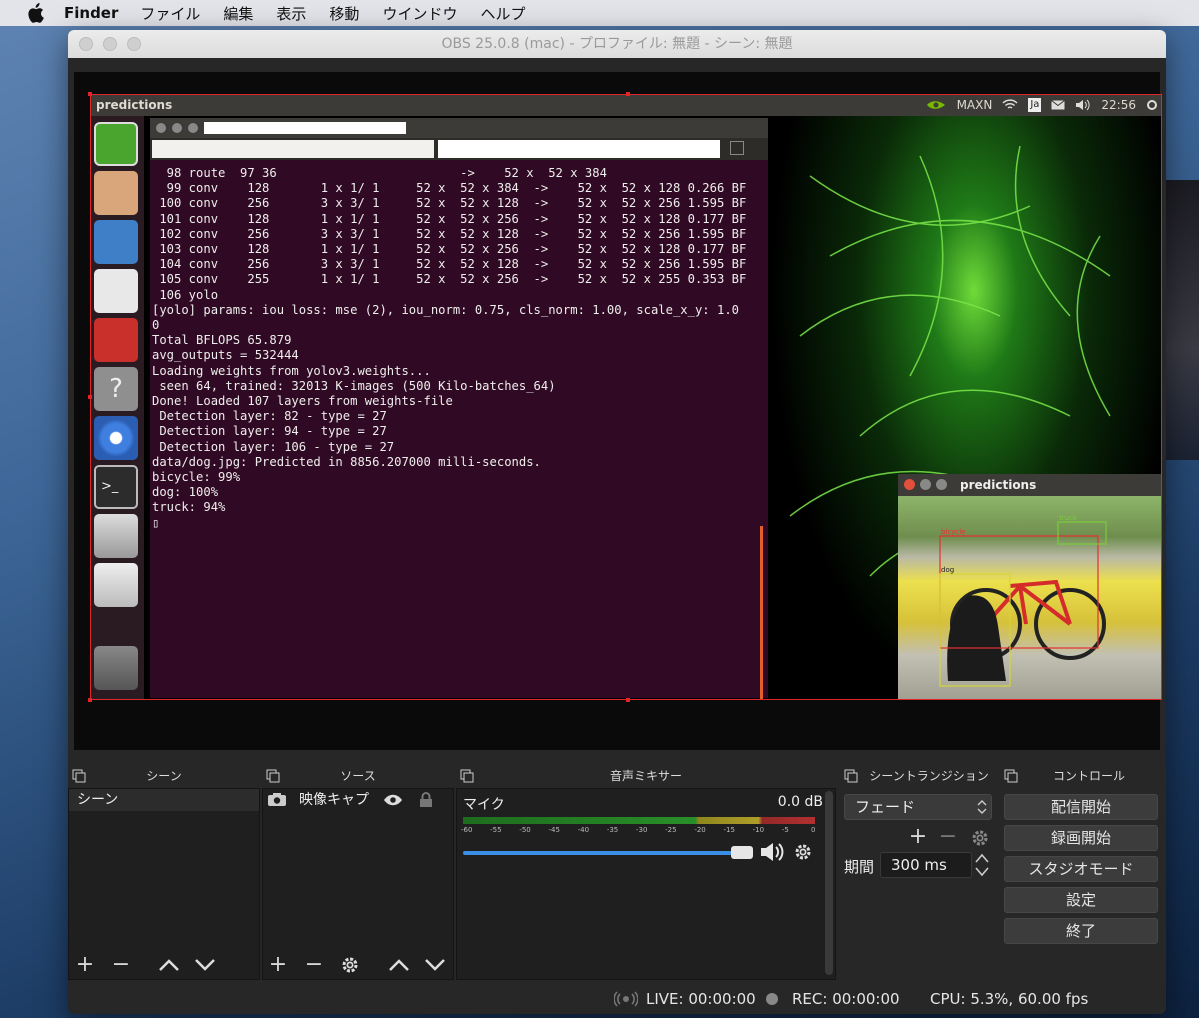 The width and height of the screenshot is (1199, 1018). Describe the element at coordinates (612, 830) in the screenshot. I see `meter-tick-label: -35` at that location.